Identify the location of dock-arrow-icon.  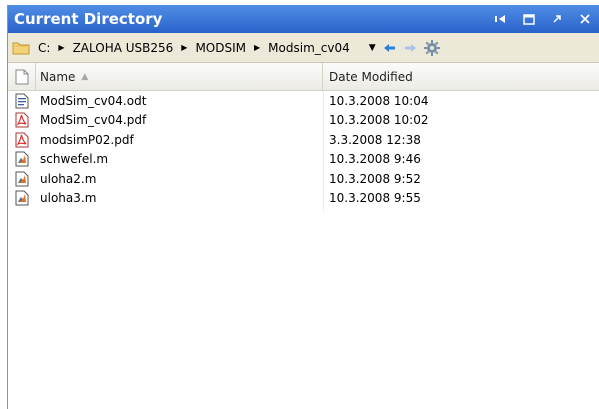
(557, 19).